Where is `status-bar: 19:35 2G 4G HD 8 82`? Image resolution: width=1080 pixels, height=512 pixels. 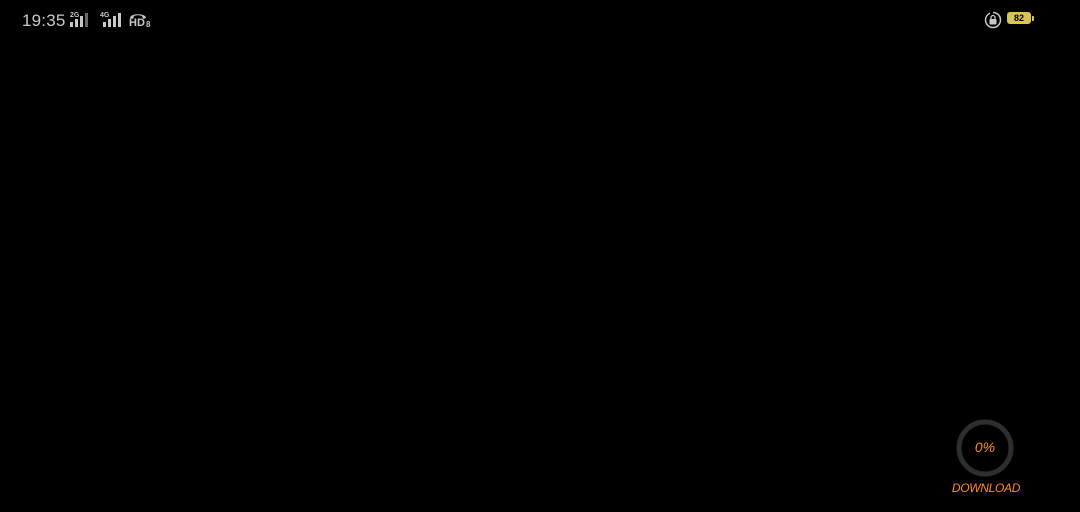 status-bar: 19:35 2G 4G HD 8 82 is located at coordinates (540, 20).